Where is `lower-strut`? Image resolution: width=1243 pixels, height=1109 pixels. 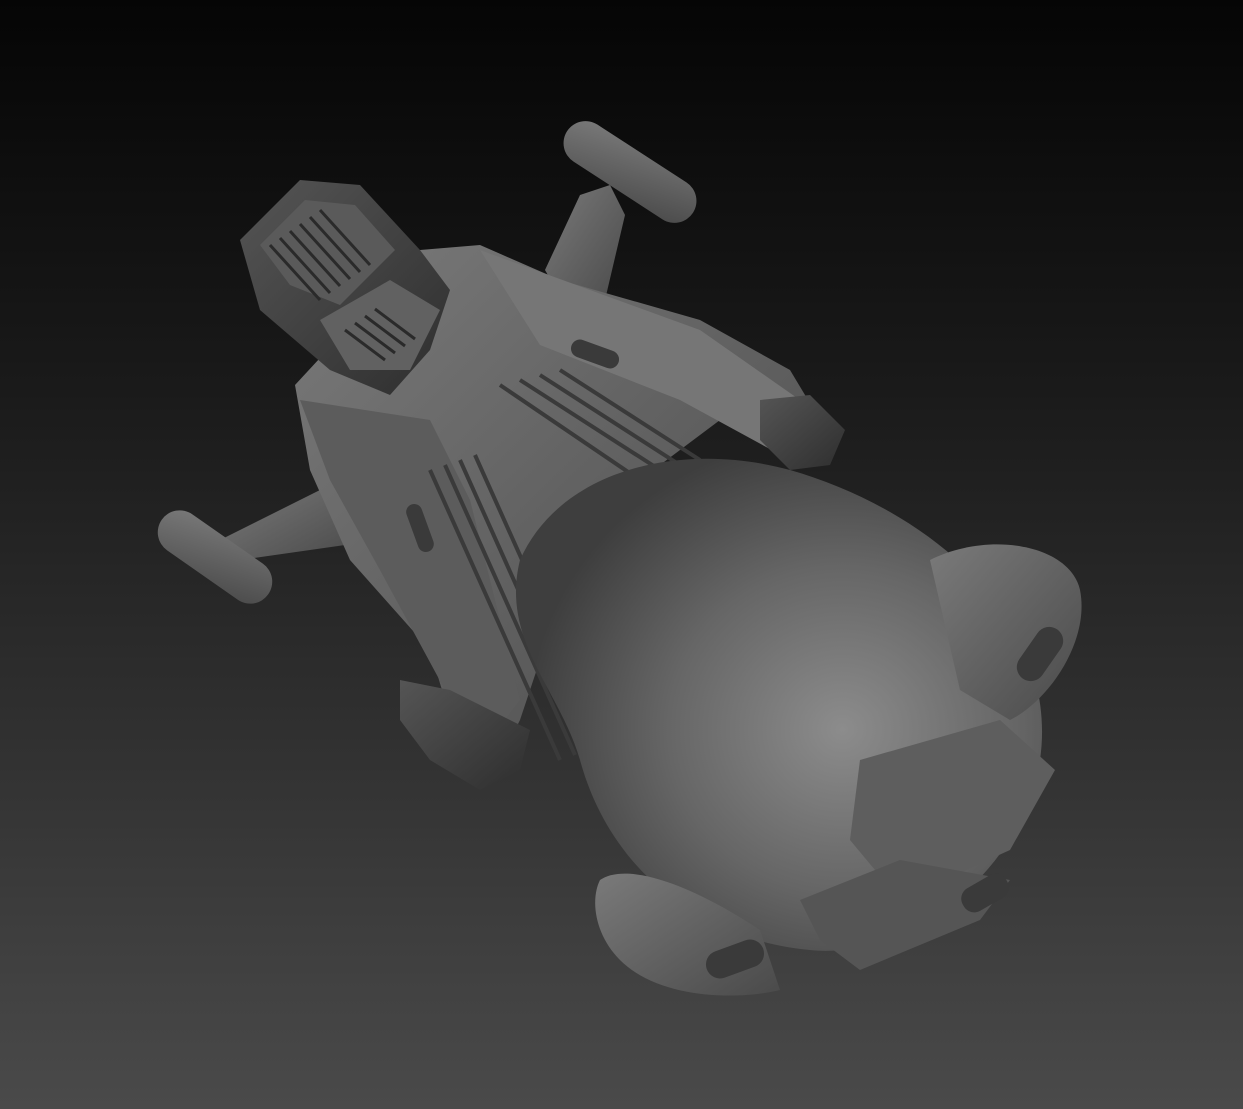
lower-strut is located at coordinates (256, 544).